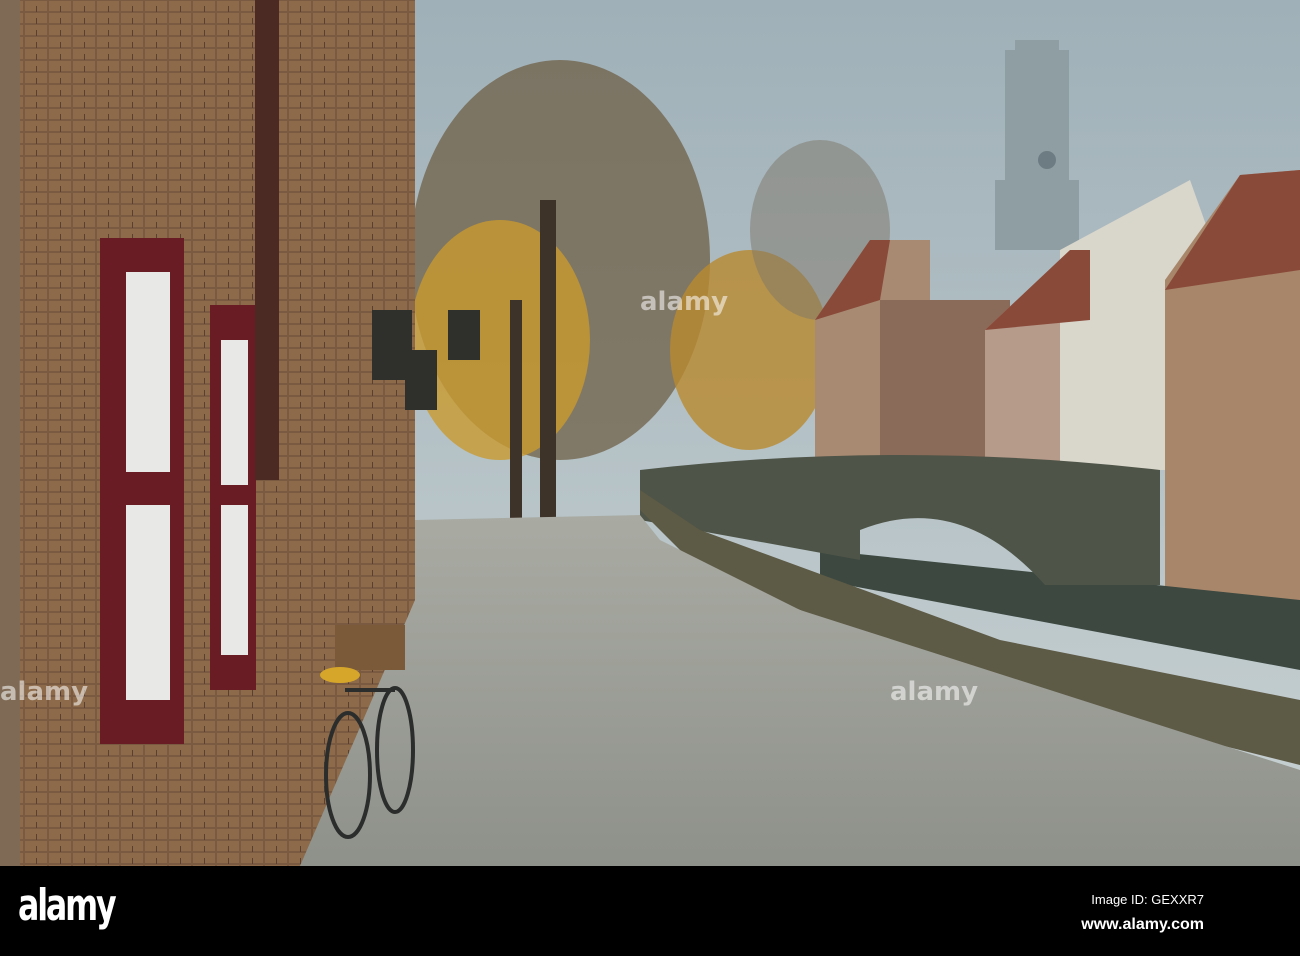 The height and width of the screenshot is (956, 1300). I want to click on red-shutters, so click(178, 491).